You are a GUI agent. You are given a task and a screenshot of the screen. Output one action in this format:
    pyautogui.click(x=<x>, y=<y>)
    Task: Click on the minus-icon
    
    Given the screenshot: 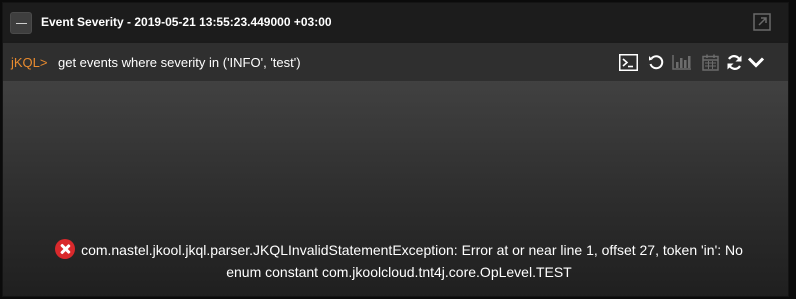 What is the action you would take?
    pyautogui.click(x=21, y=23)
    